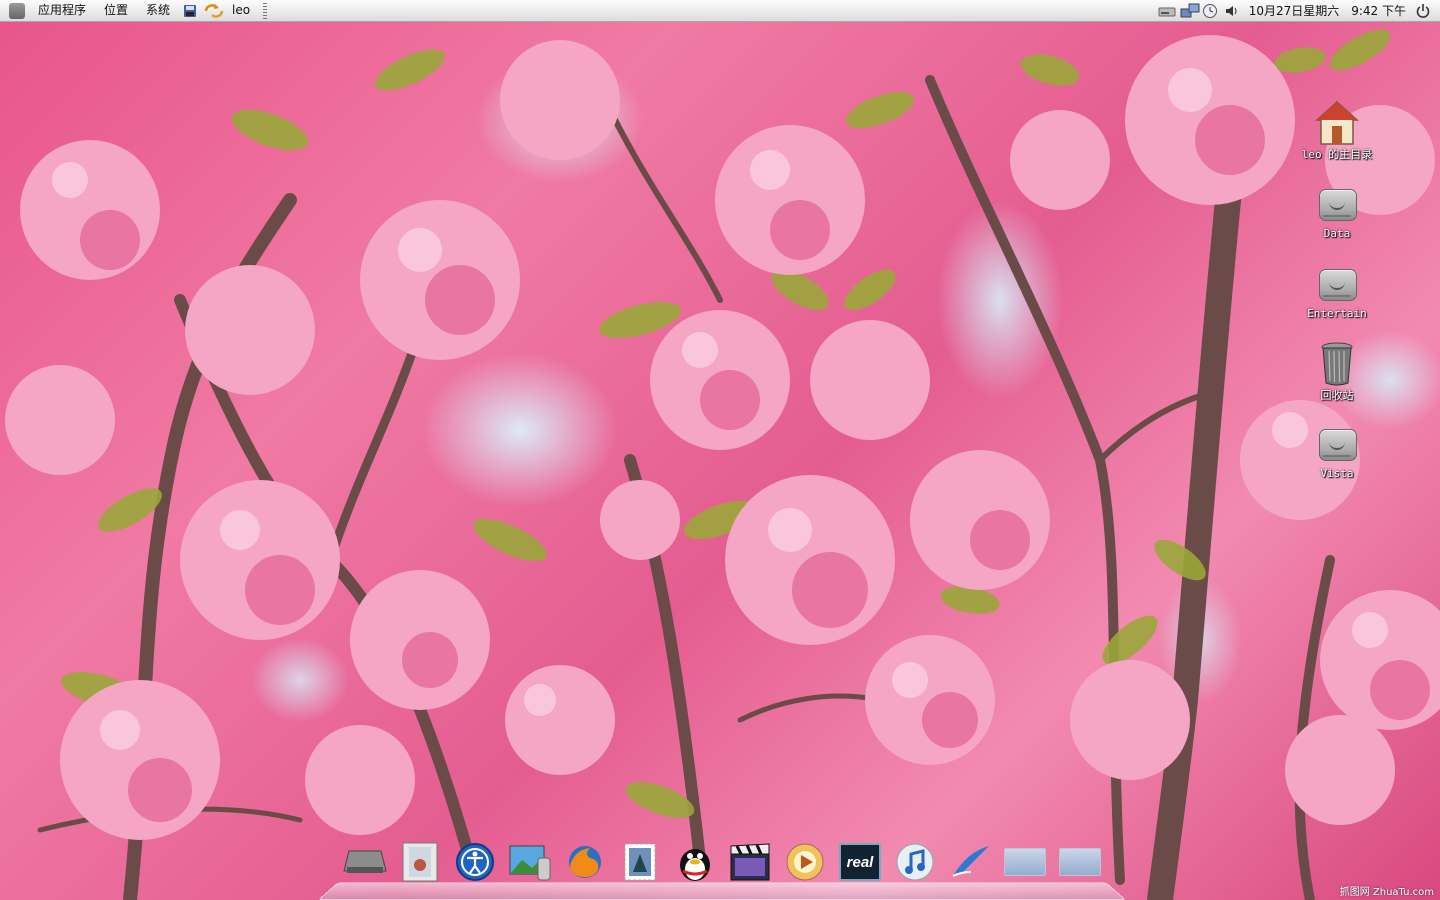  Describe the element at coordinates (214, 11) in the screenshot. I see `update-arrows-icon` at that location.